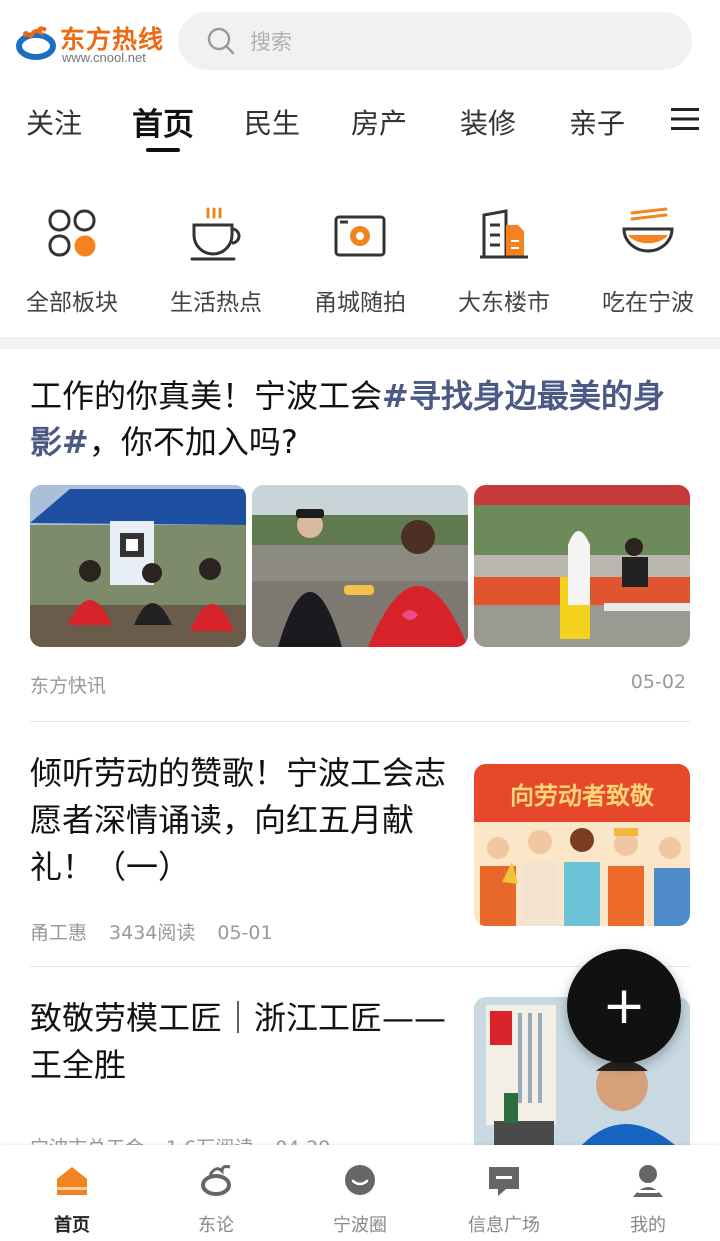 This screenshot has height=1241, width=720. I want to click on coffee-icon, so click(215, 234).